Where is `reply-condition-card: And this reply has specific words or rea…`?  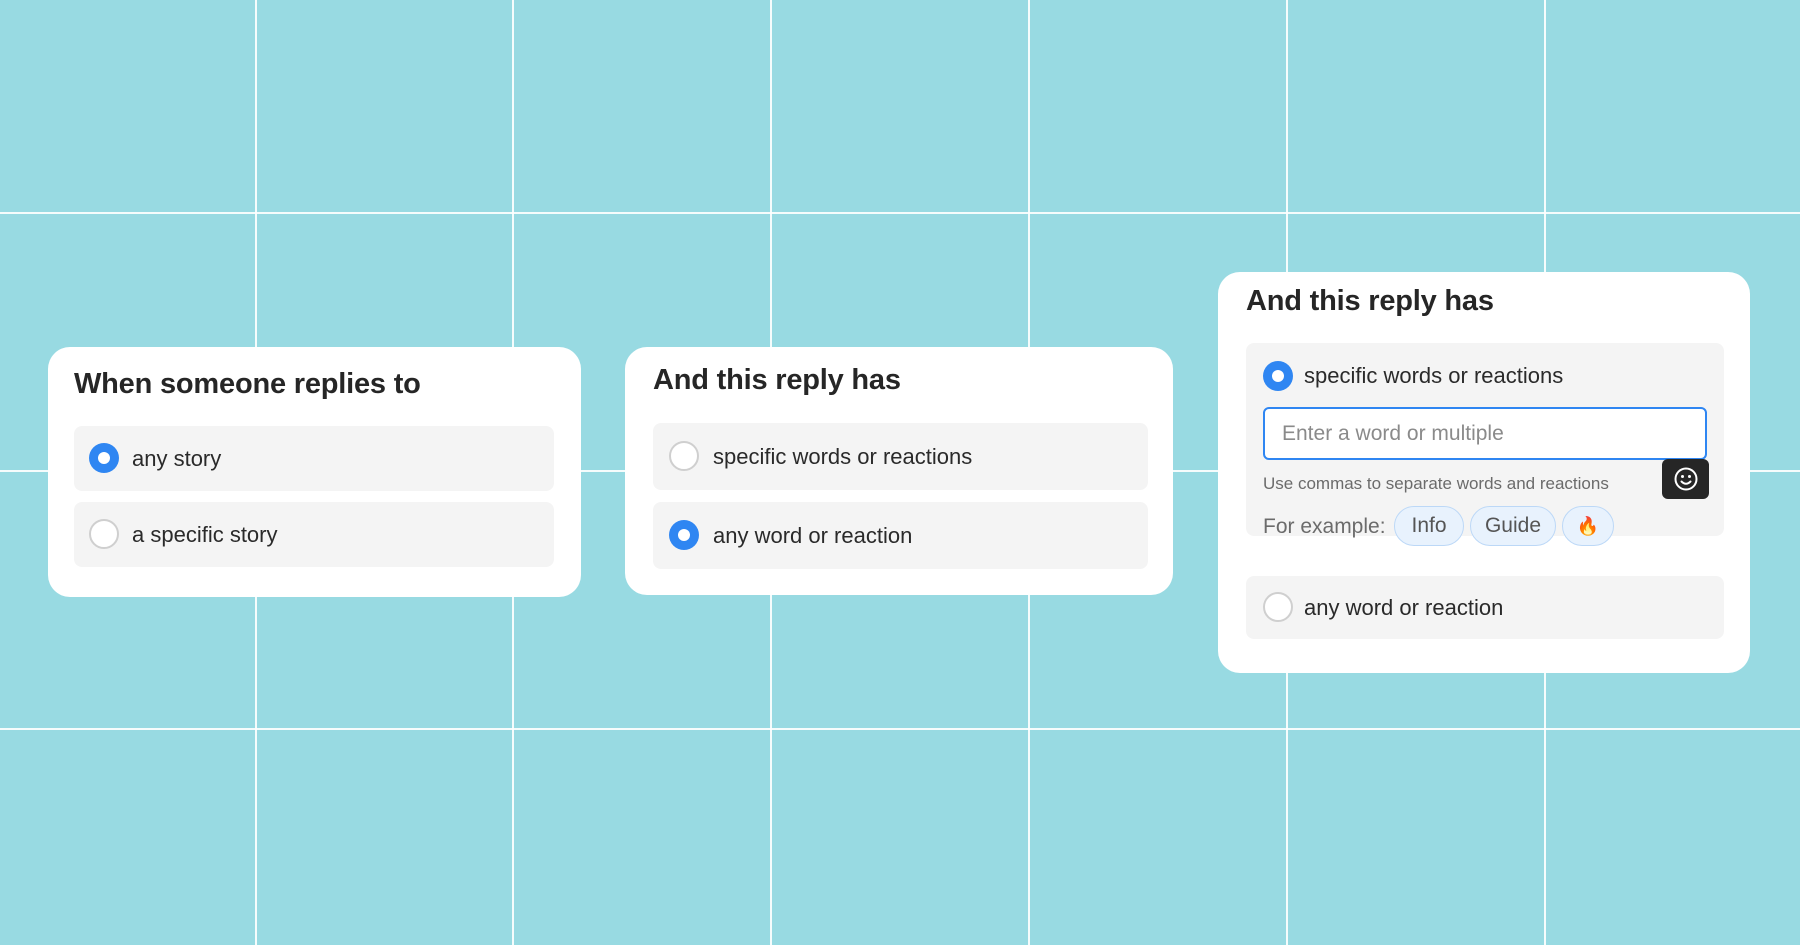
reply-condition-card: And this reply has specific words or rea… is located at coordinates (899, 471).